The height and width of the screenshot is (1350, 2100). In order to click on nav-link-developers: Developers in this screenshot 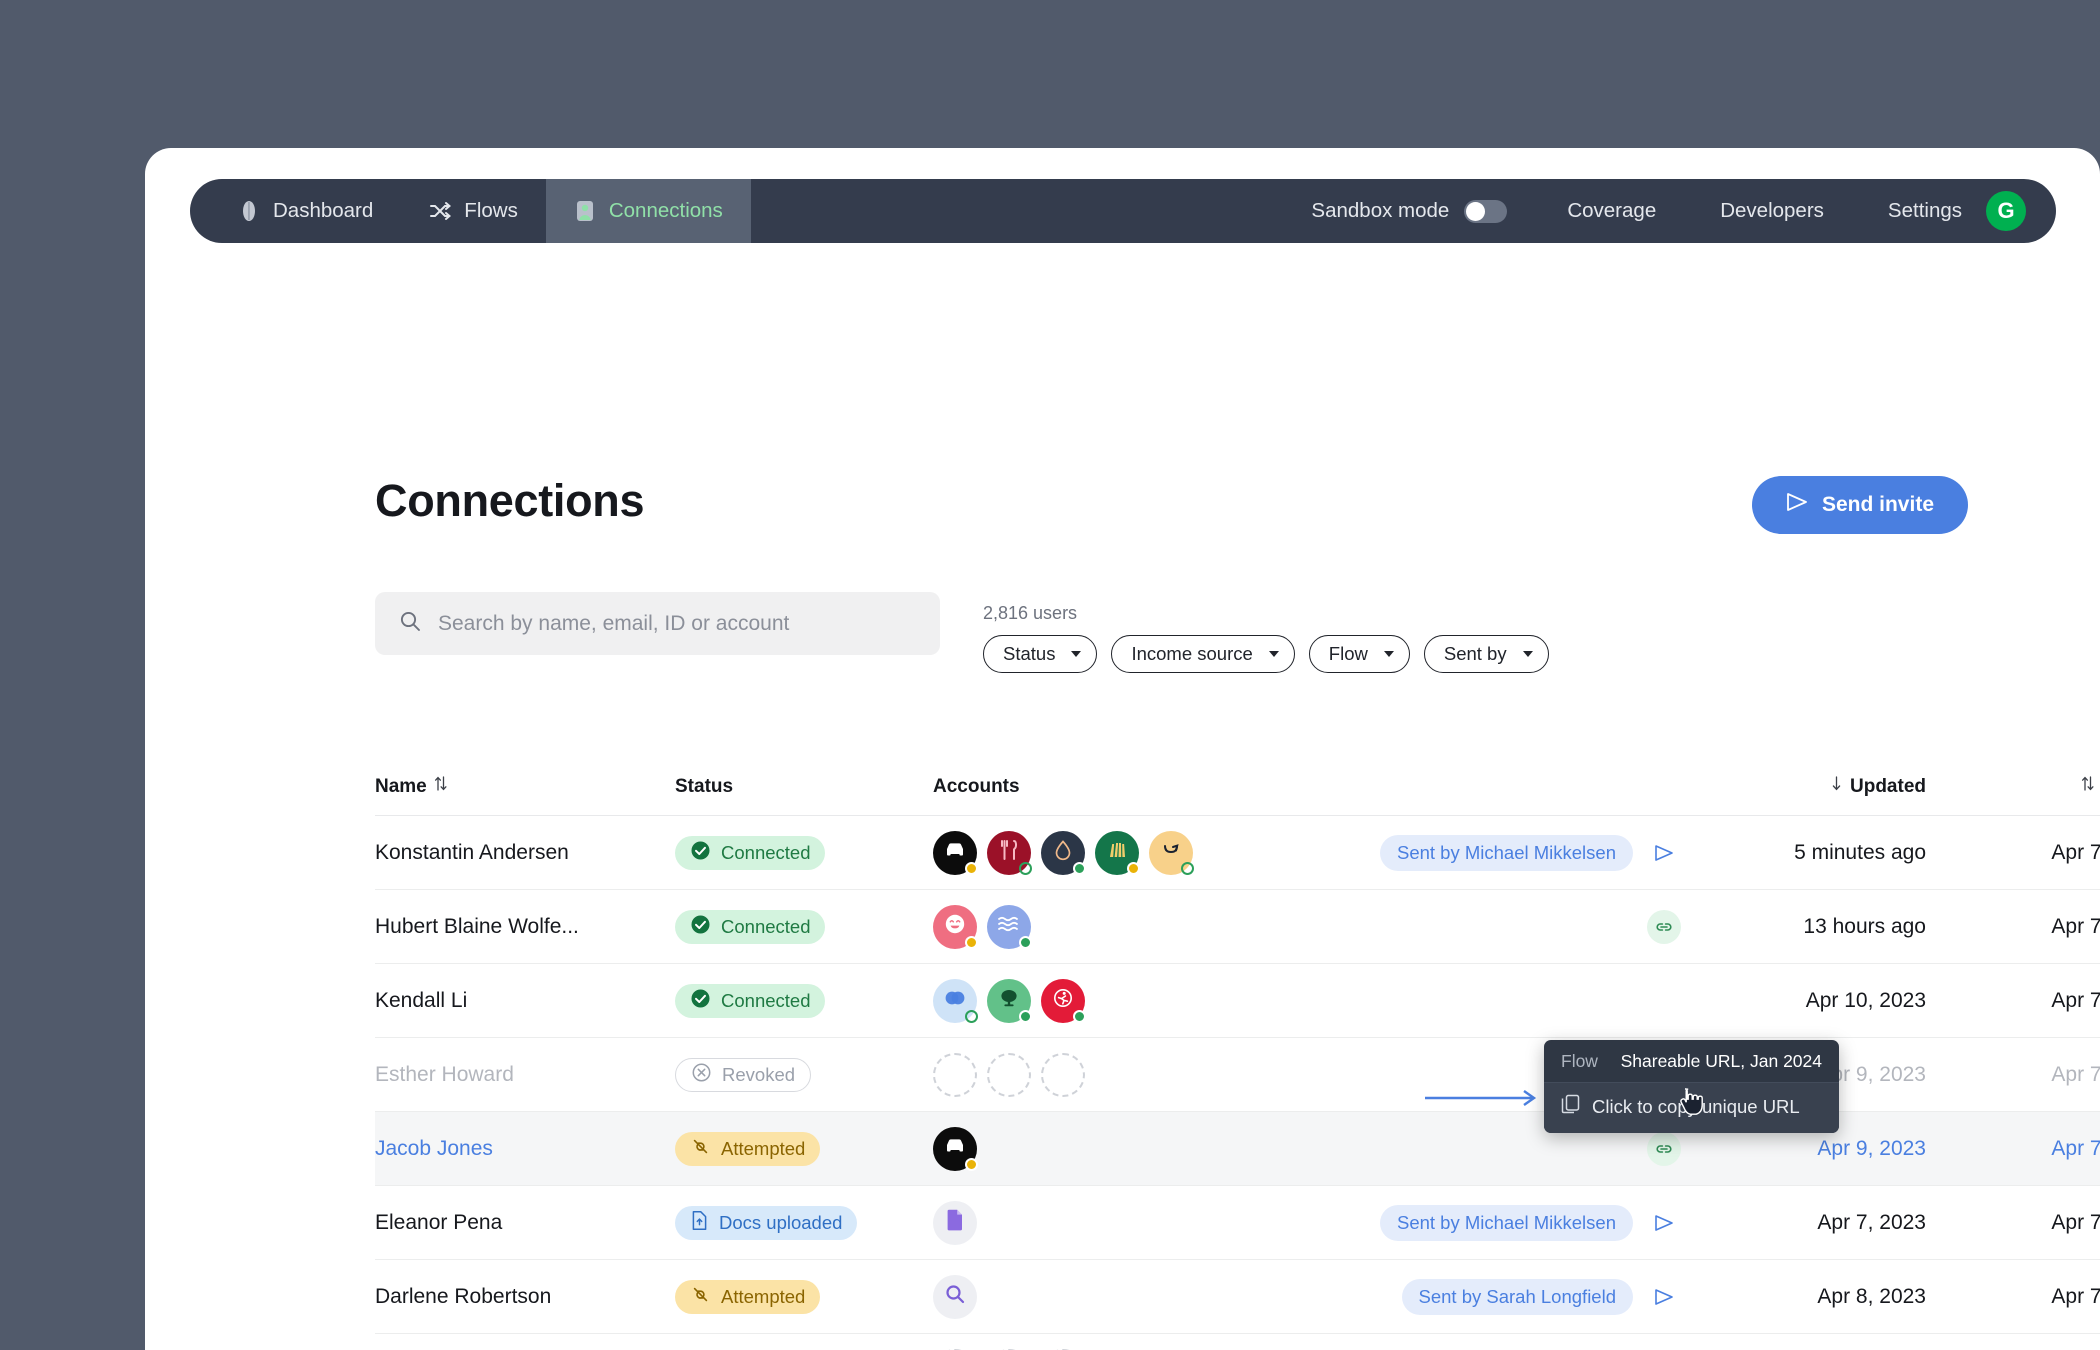, I will do `click(1772, 211)`.